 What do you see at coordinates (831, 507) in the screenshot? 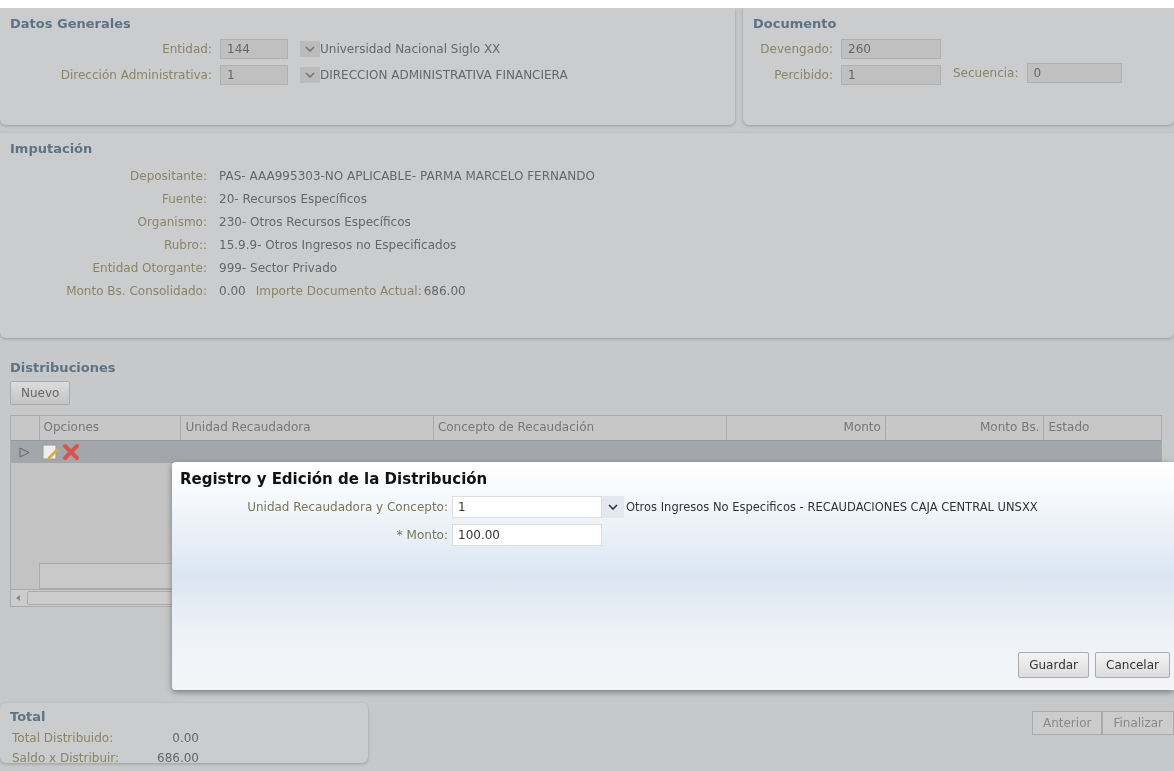
I see `field-description: Otros Ingresos No Especificos - RECAUDACIONES CAJA CENTRAL UNSXX` at bounding box center [831, 507].